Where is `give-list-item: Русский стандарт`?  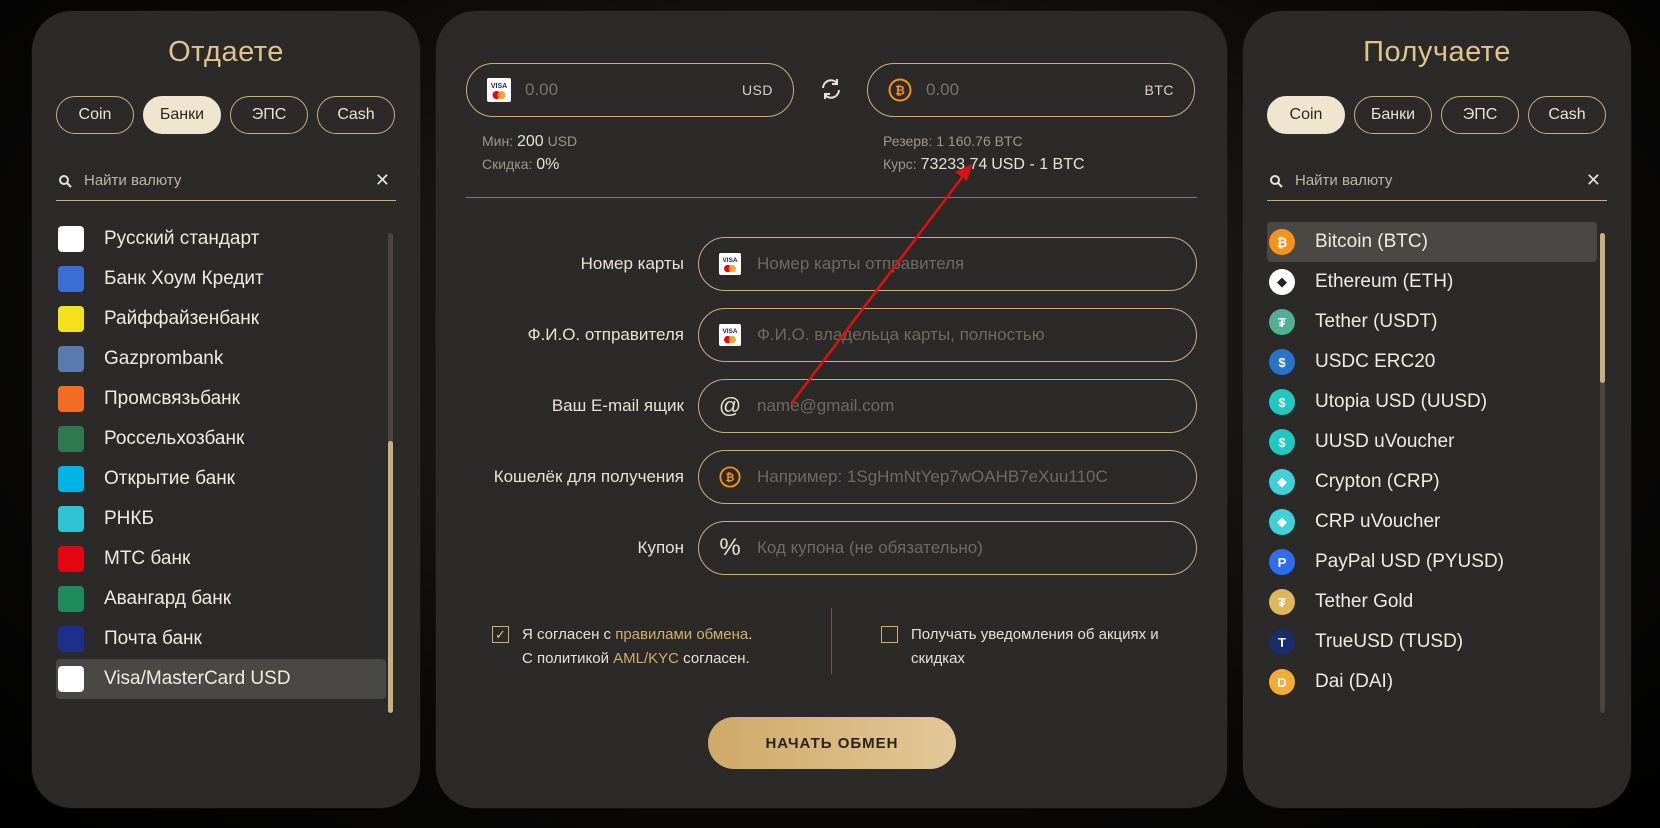
give-list-item: Русский стандарт is located at coordinates (221, 239).